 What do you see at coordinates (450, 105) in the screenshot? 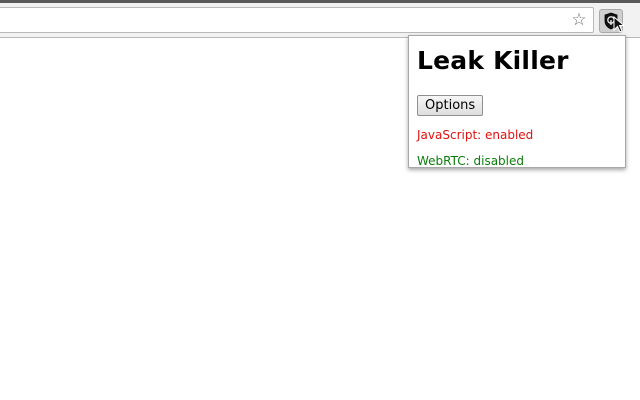
I see `options-button: Options` at bounding box center [450, 105].